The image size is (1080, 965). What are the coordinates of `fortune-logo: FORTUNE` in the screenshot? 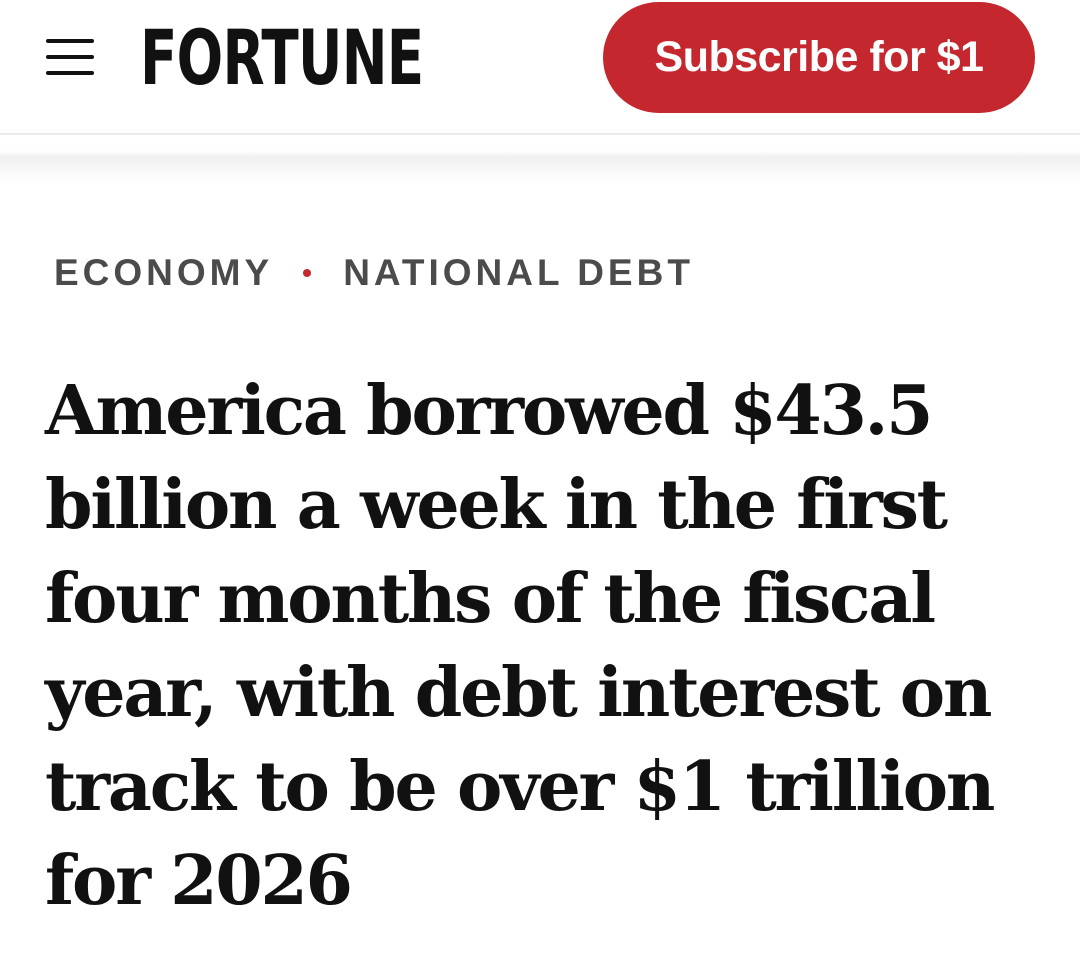 It's located at (282, 58).